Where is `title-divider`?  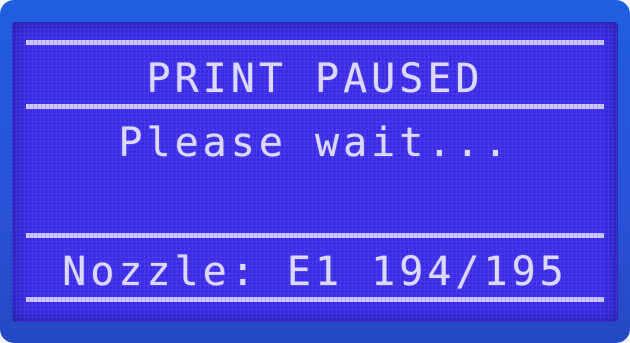
title-divider is located at coordinates (315, 106).